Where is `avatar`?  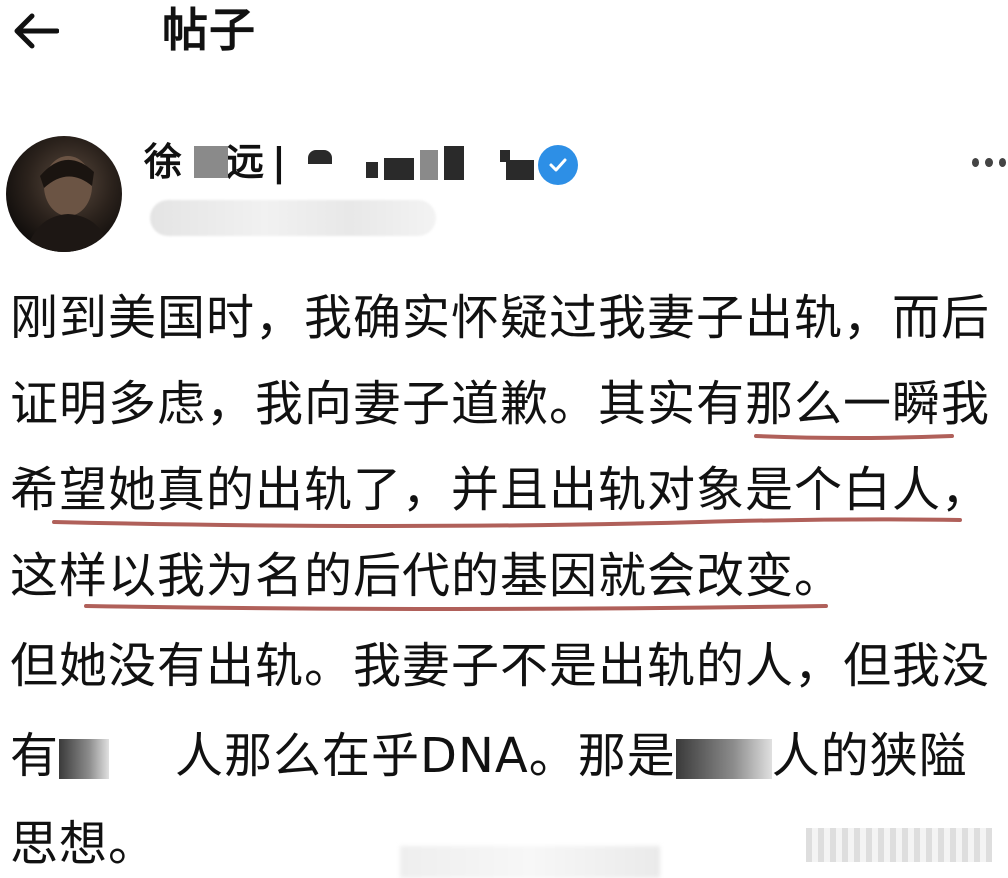
avatar is located at coordinates (64, 194).